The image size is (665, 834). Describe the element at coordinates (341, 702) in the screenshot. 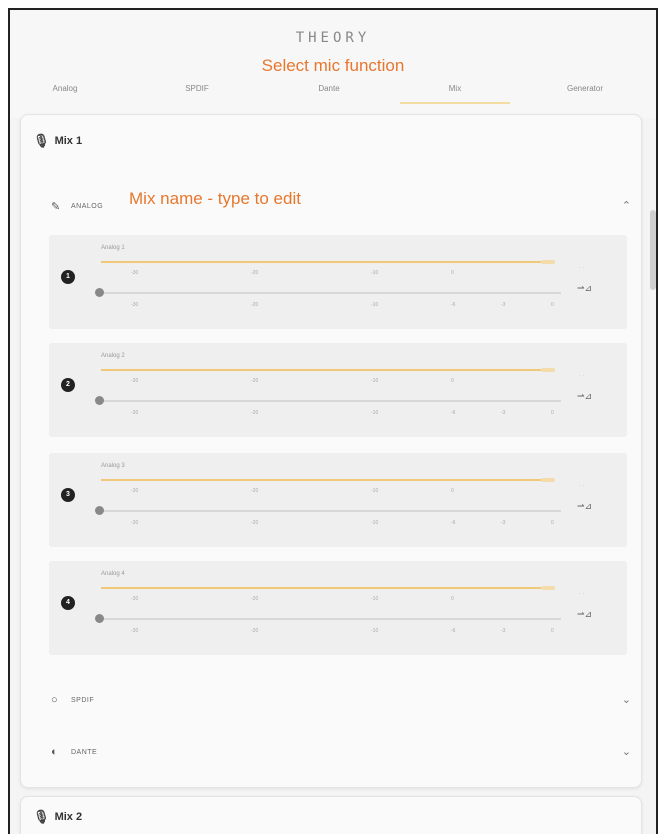

I see `section-spdif-header: ○ SPDIF ⌄` at that location.